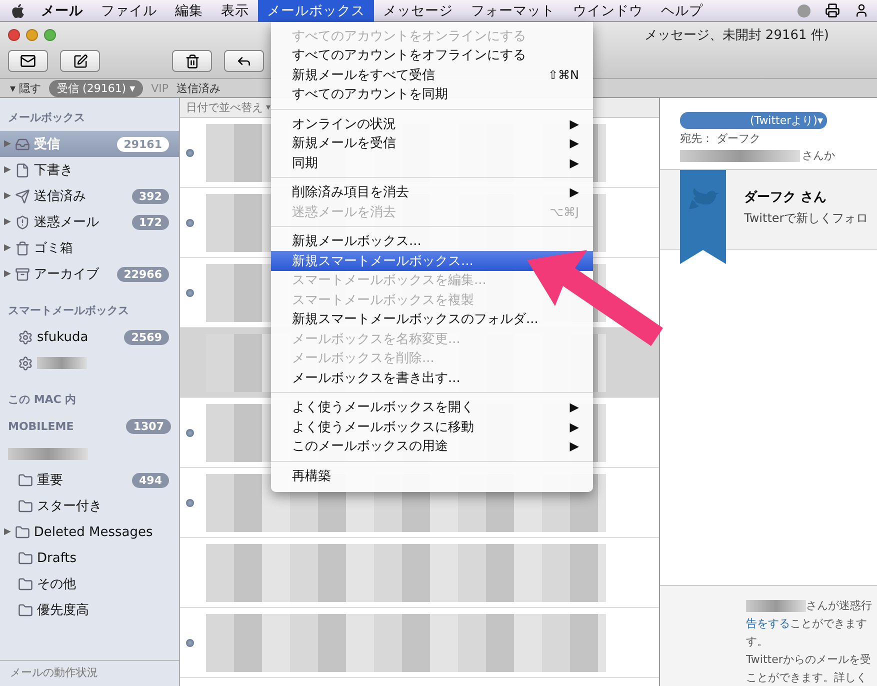  Describe the element at coordinates (53, 248) in the screenshot. I see `mailbox-label: ゴミ箱` at that location.